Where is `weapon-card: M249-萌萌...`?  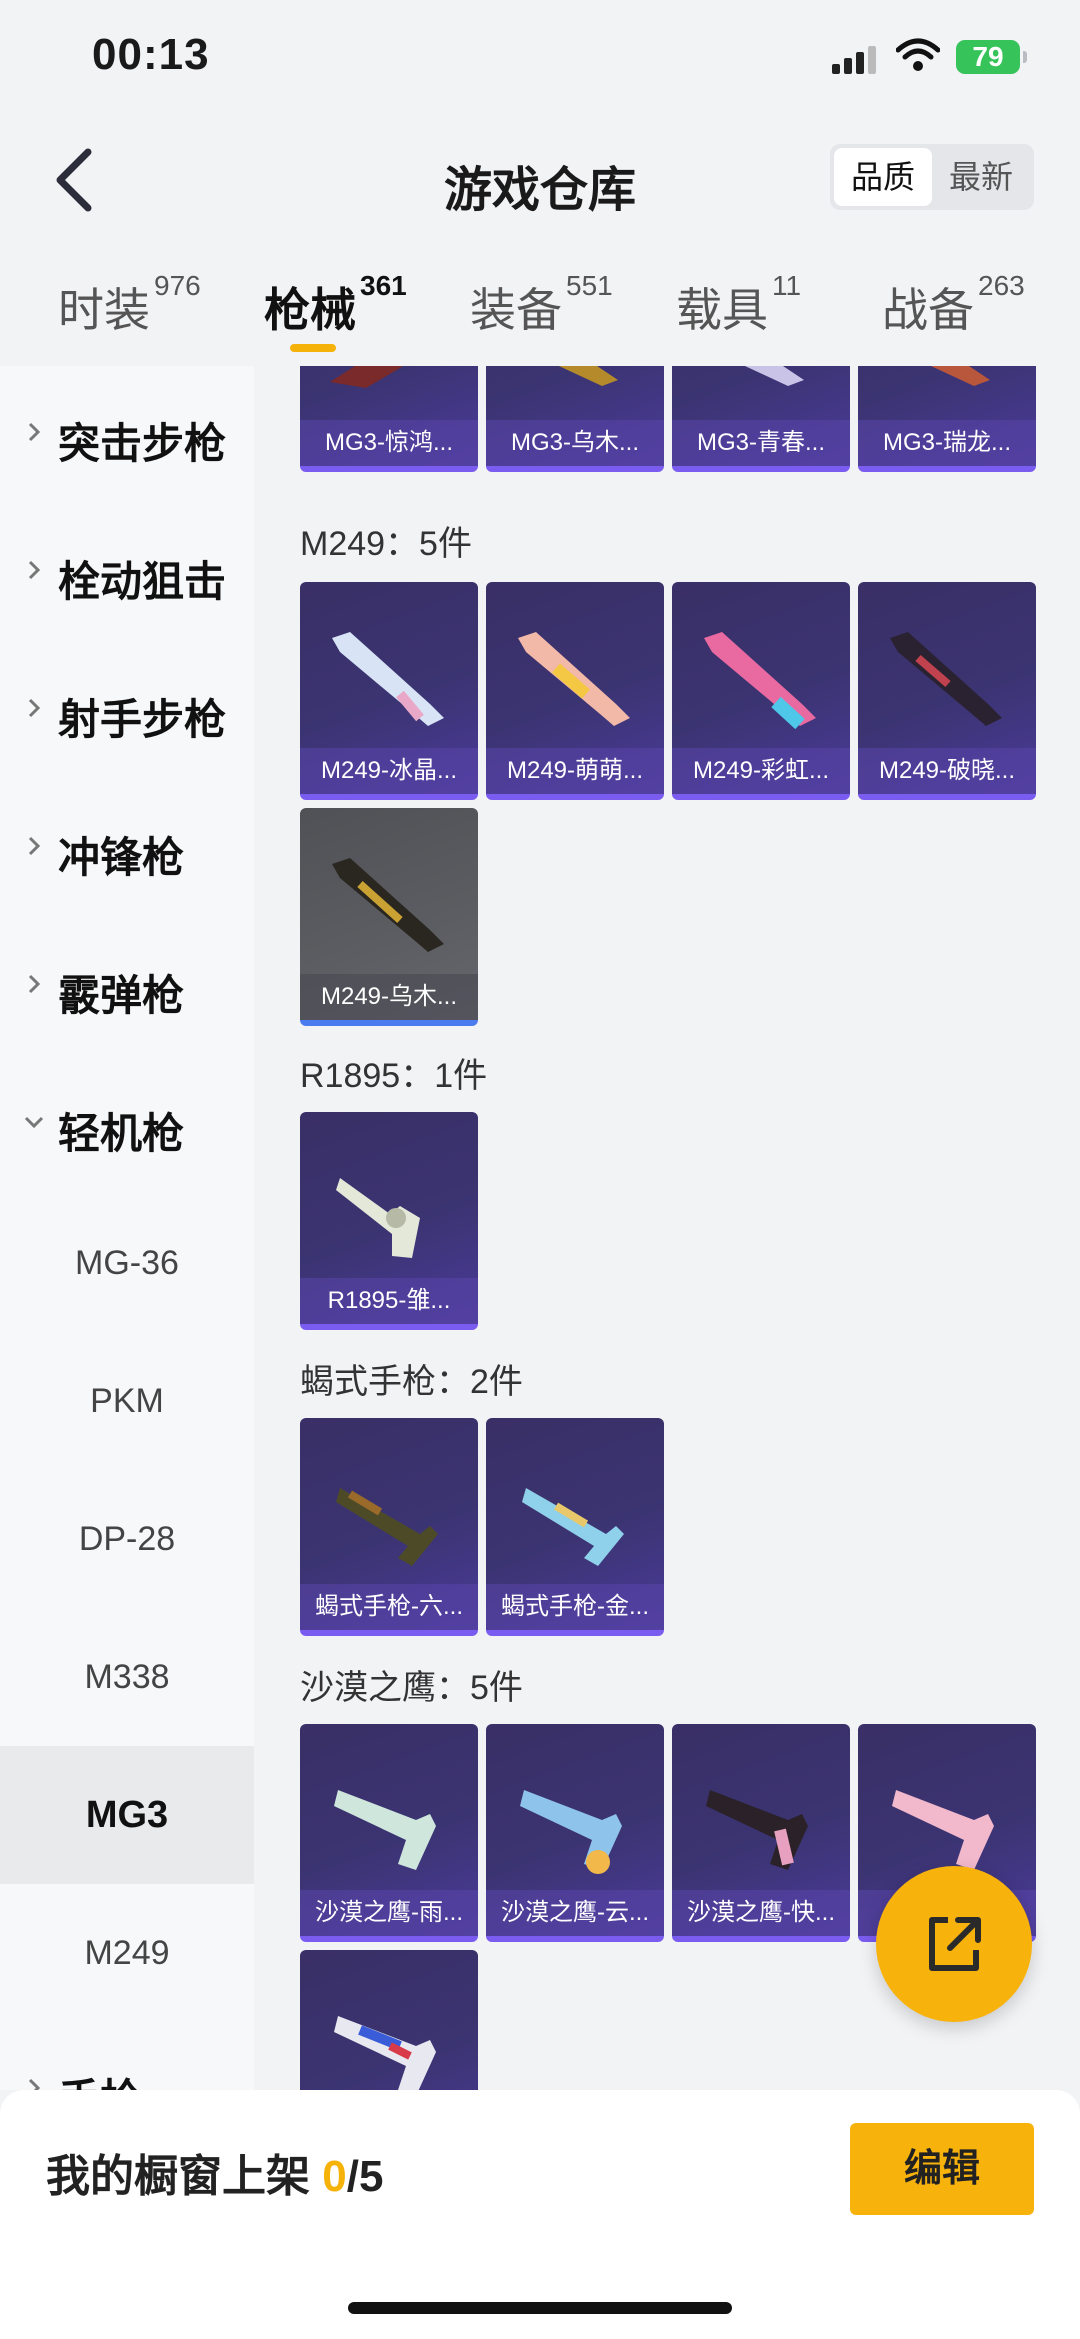
weapon-card: M249-萌萌... is located at coordinates (575, 691).